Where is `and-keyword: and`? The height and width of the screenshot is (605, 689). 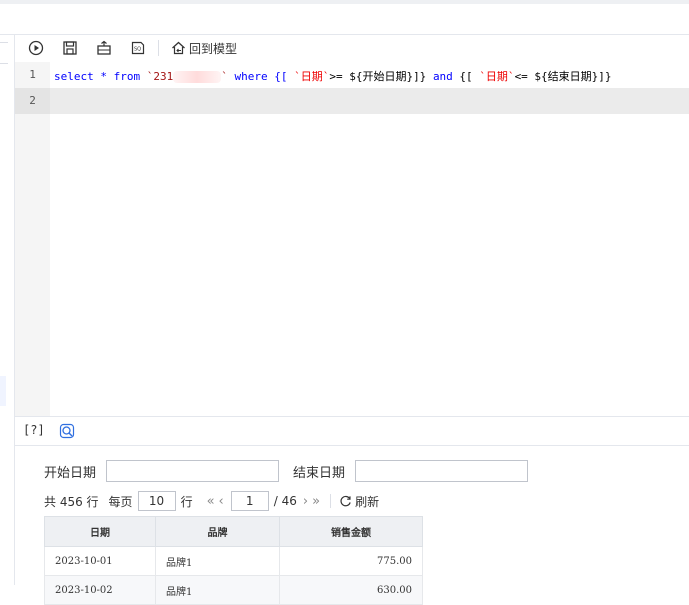
and-keyword: and is located at coordinates (442, 76).